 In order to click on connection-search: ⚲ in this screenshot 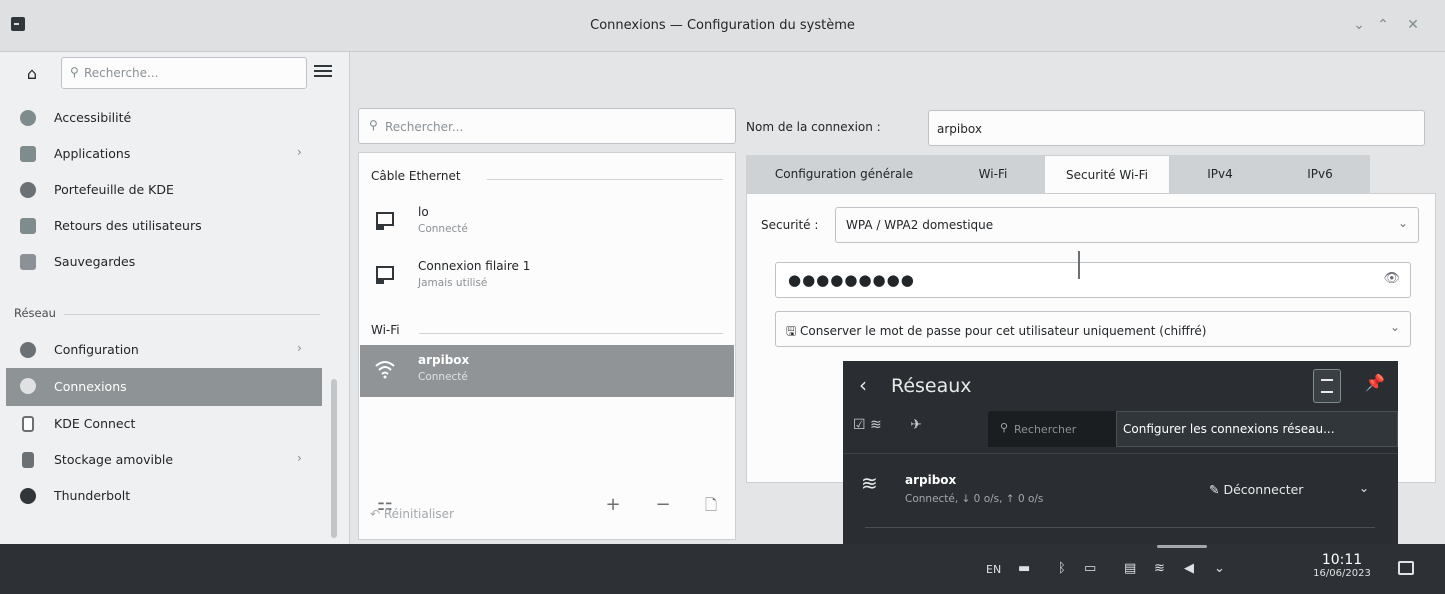, I will do `click(547, 126)`.